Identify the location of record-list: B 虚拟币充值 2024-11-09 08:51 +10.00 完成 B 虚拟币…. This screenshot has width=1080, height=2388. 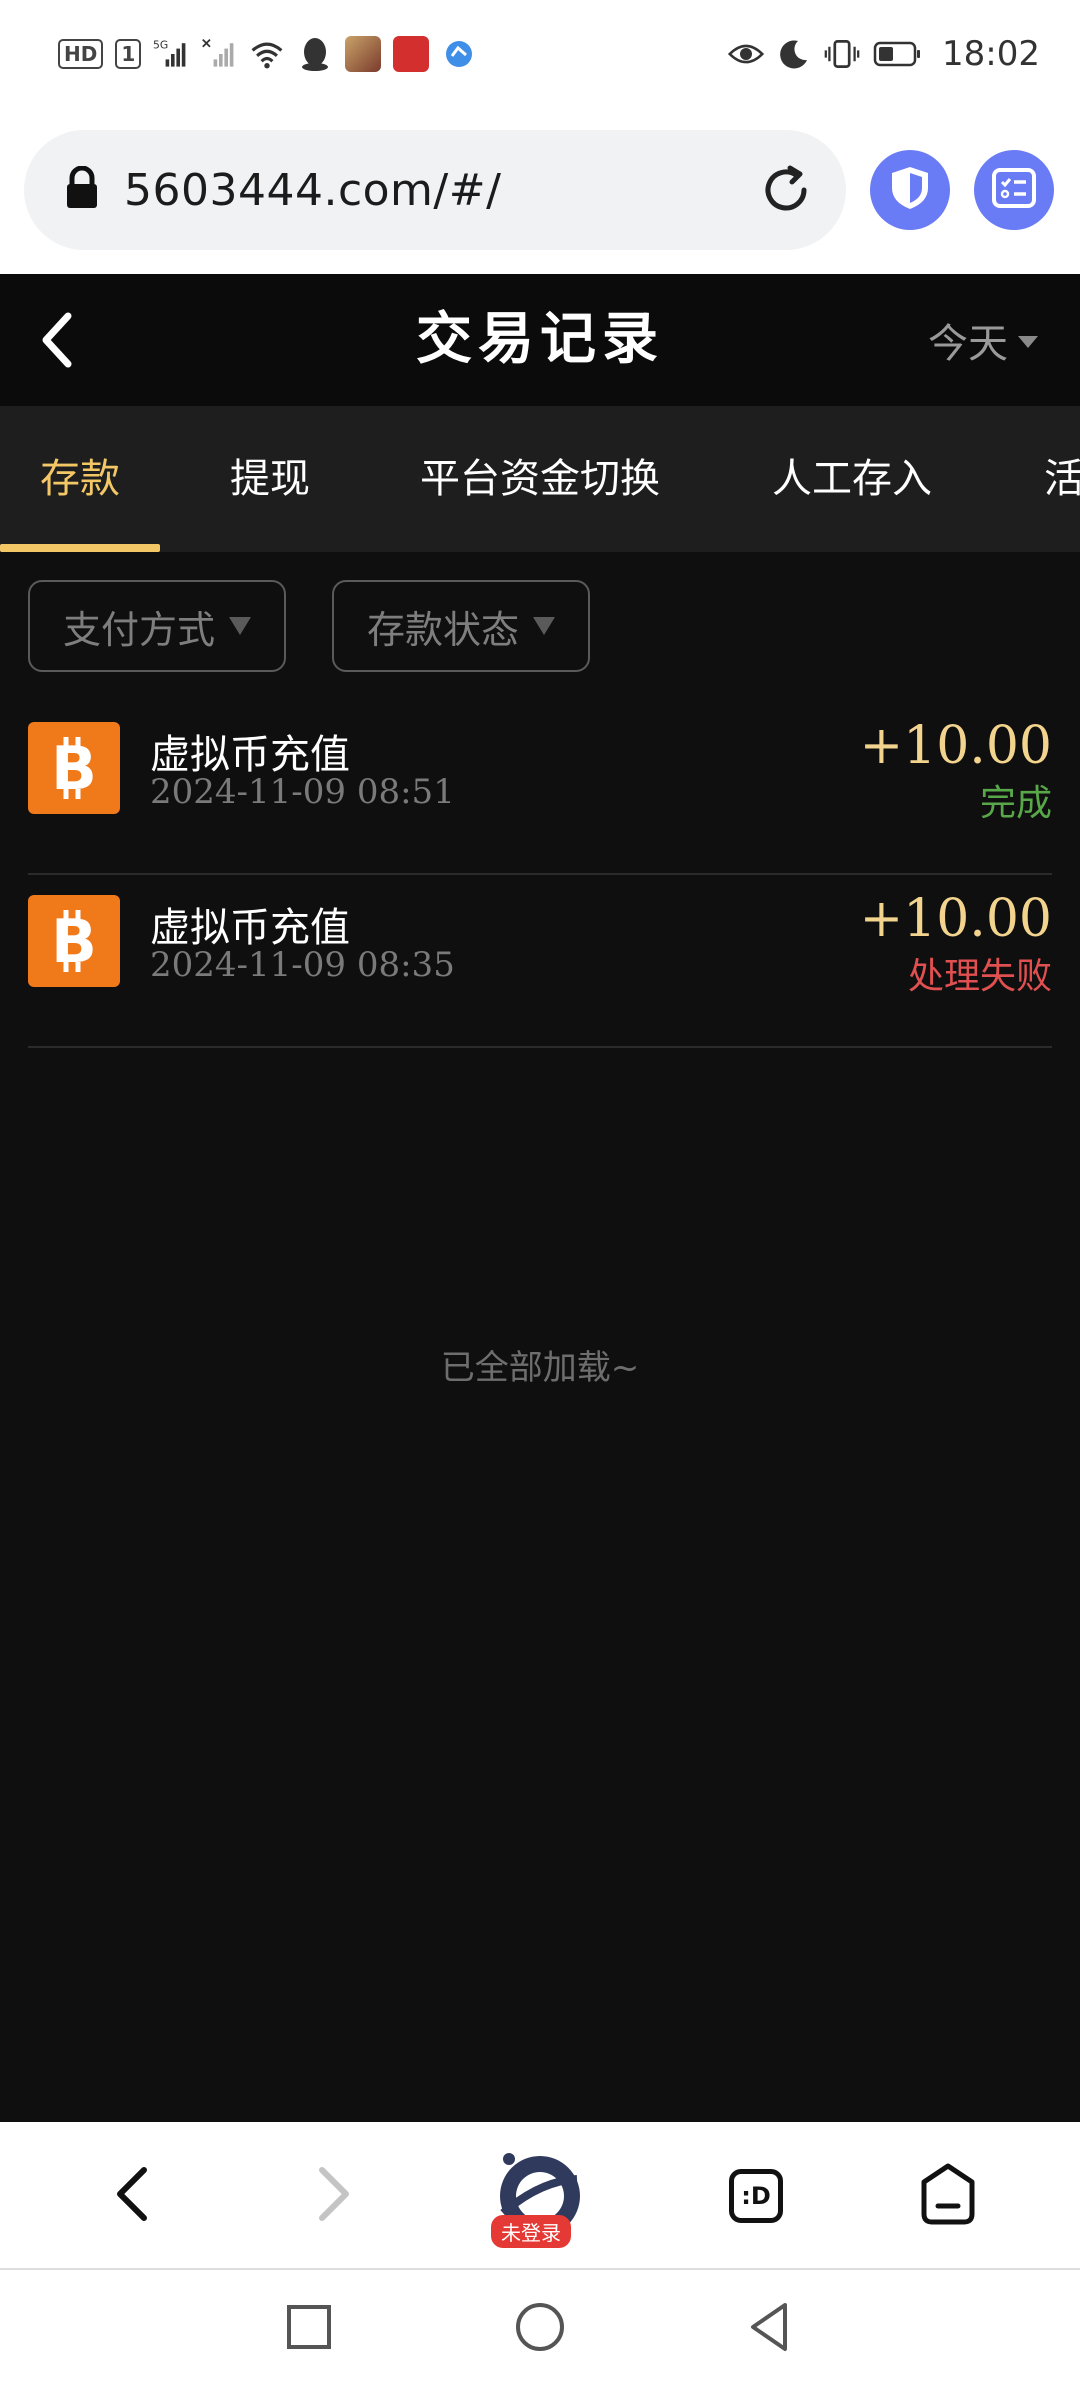
(540, 875).